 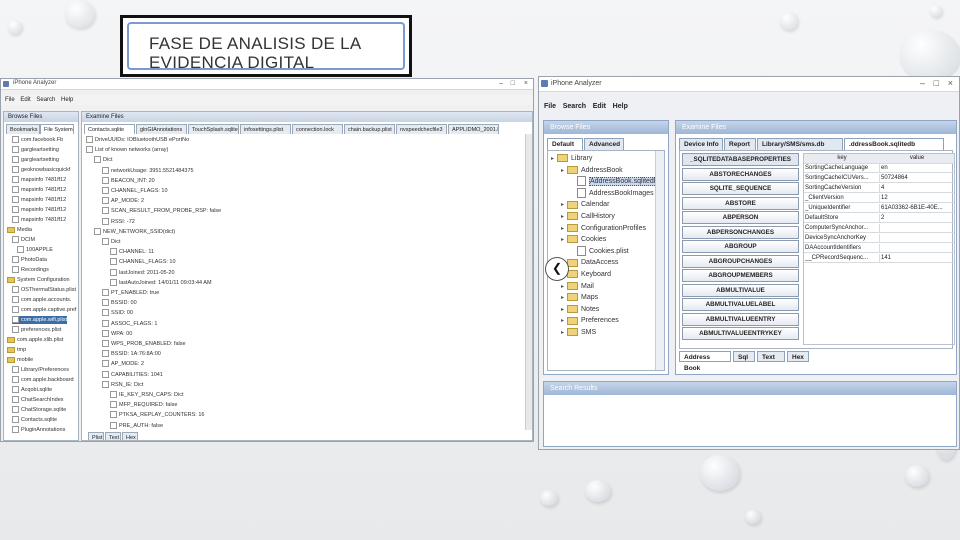 I want to click on examine-tab: glnGIAnnotations, so click(x=161, y=129).